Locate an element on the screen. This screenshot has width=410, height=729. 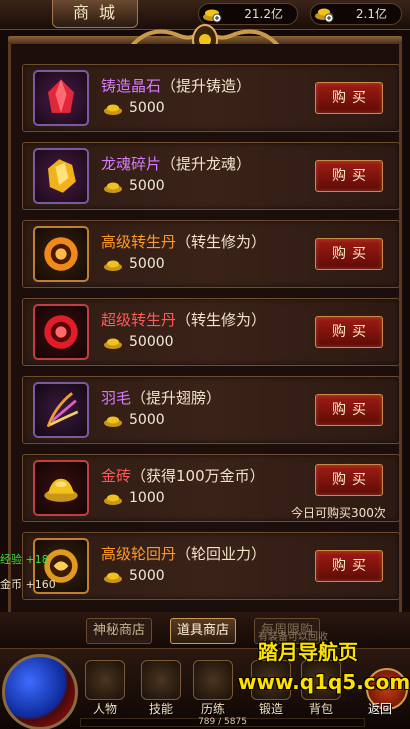
nav-training-button: 历练 is located at coordinates (213, 689).